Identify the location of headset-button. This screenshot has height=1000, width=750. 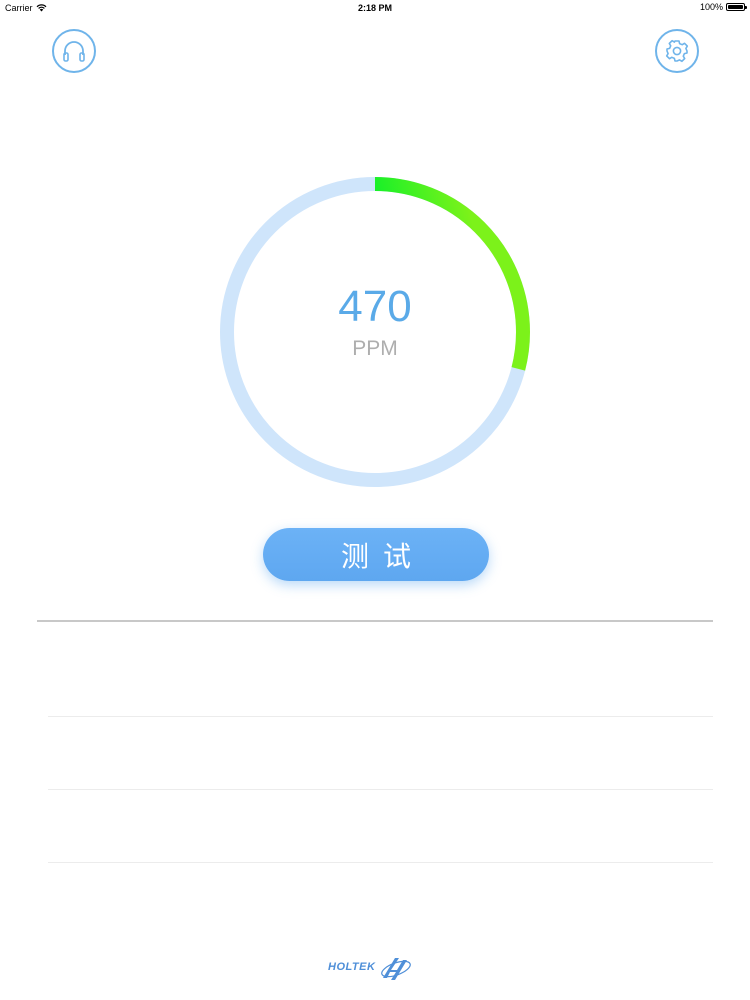
(74, 51).